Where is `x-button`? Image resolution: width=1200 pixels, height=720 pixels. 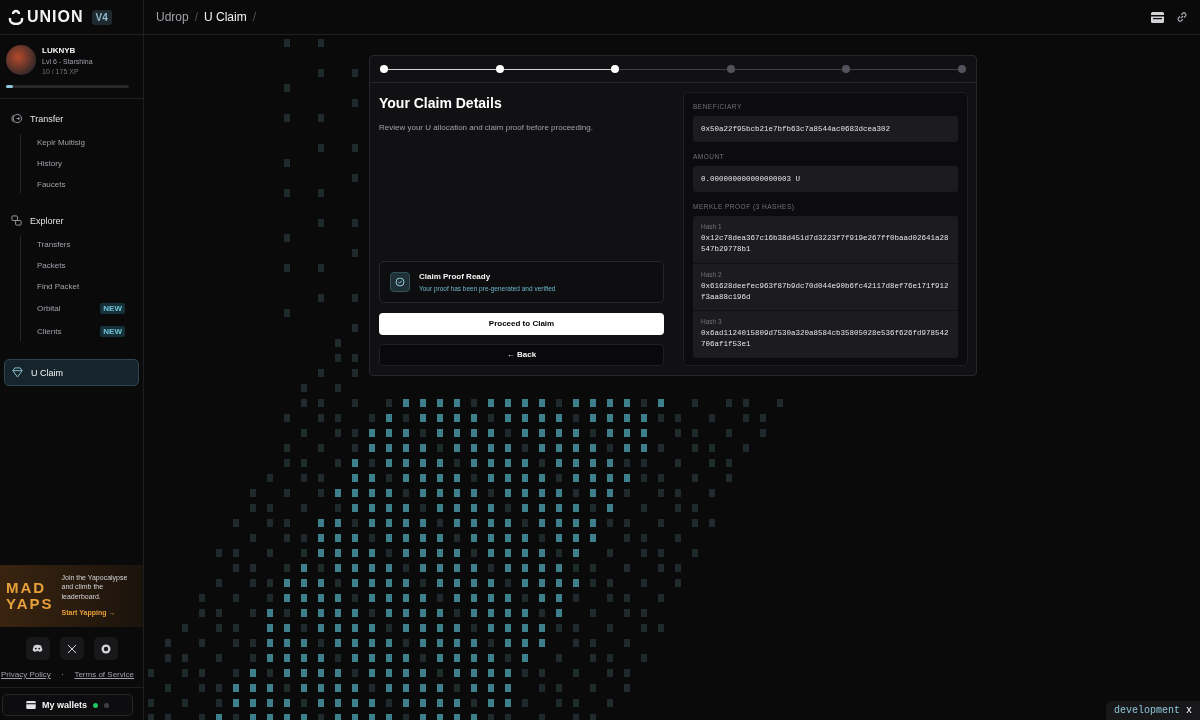
x-button is located at coordinates (71, 648).